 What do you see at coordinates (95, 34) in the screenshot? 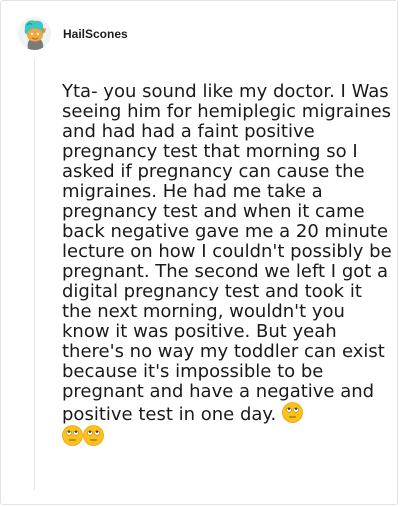
I see `username: HailScones` at bounding box center [95, 34].